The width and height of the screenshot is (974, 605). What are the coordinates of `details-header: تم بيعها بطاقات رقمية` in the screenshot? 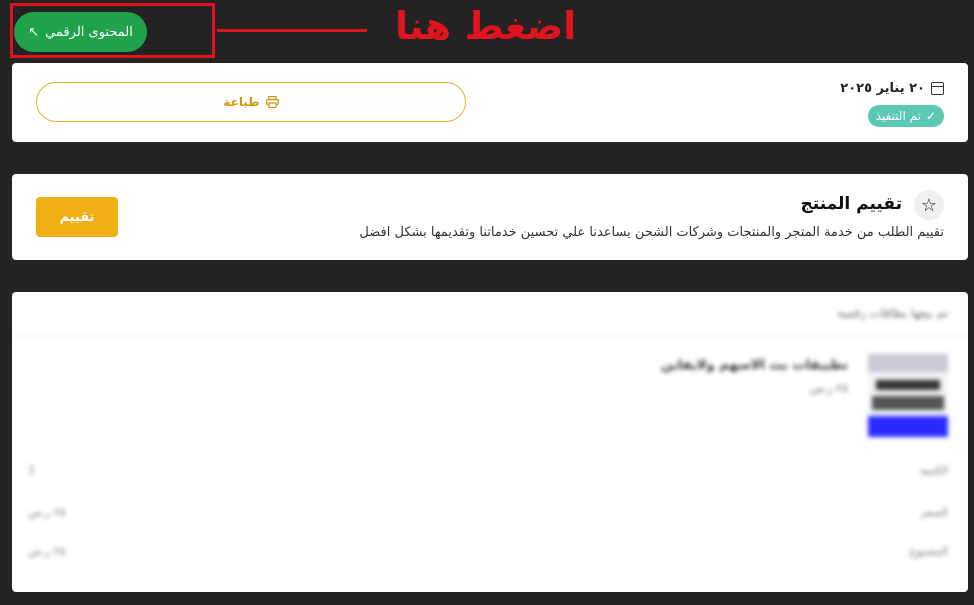 It's located at (892, 313).